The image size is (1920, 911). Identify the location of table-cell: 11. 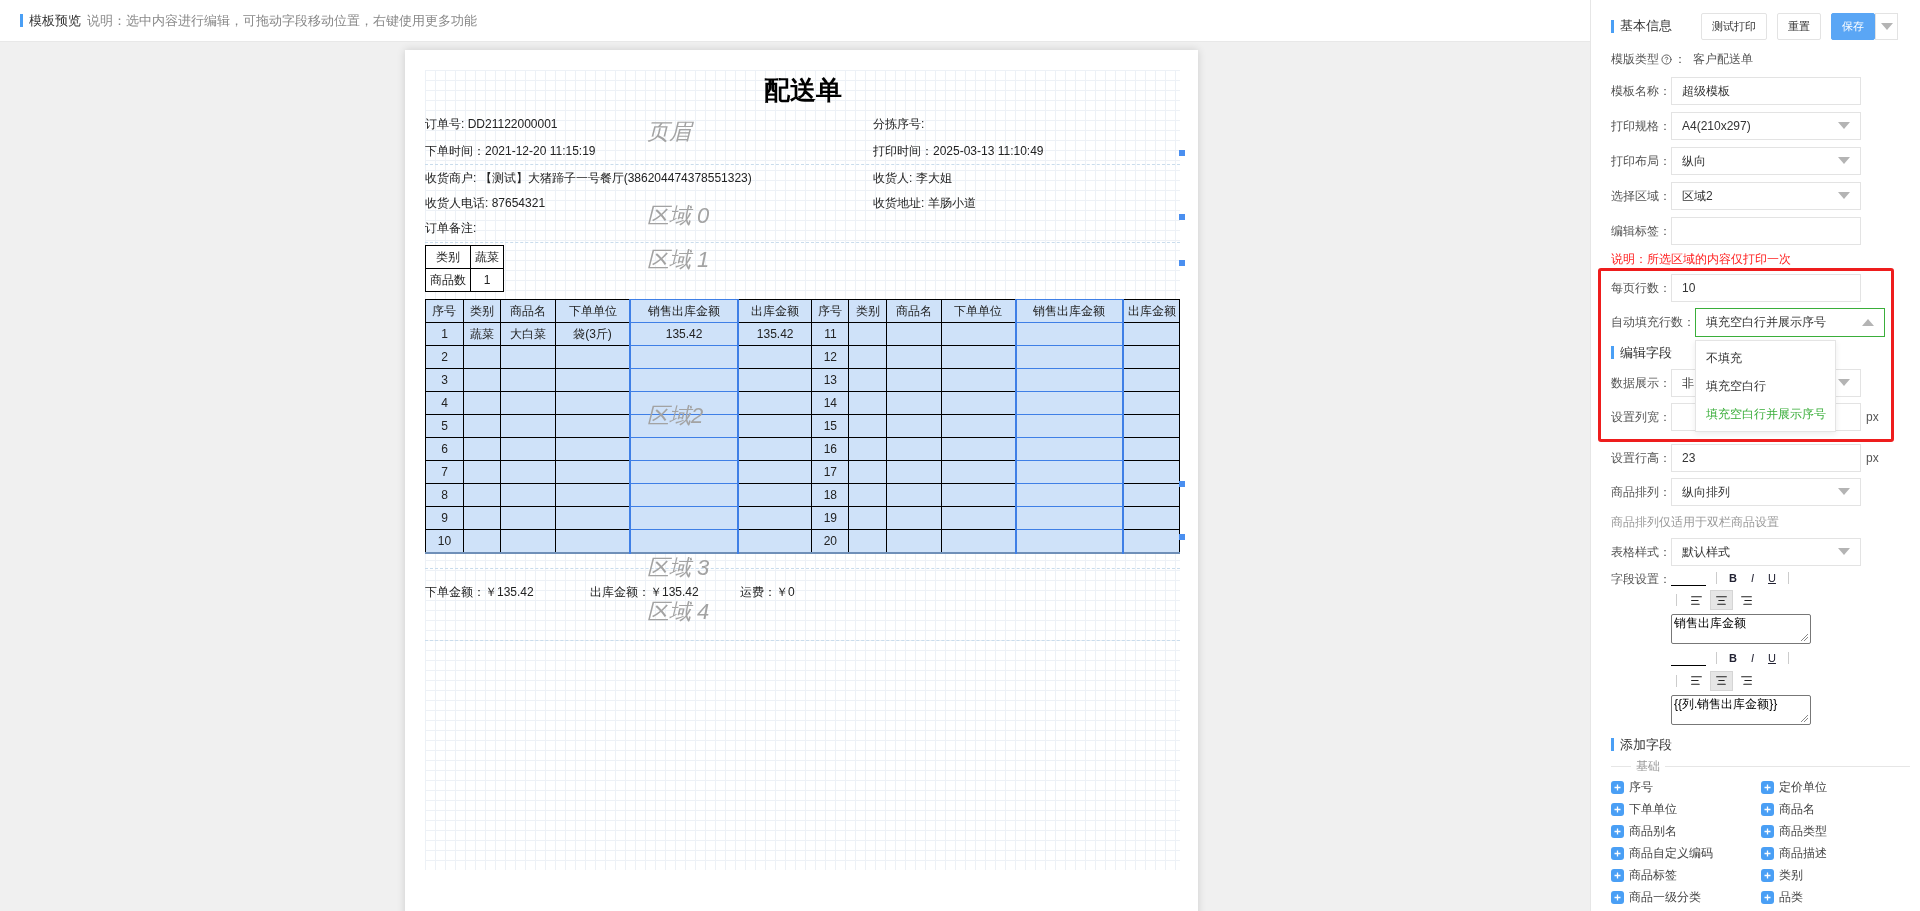
(830, 334).